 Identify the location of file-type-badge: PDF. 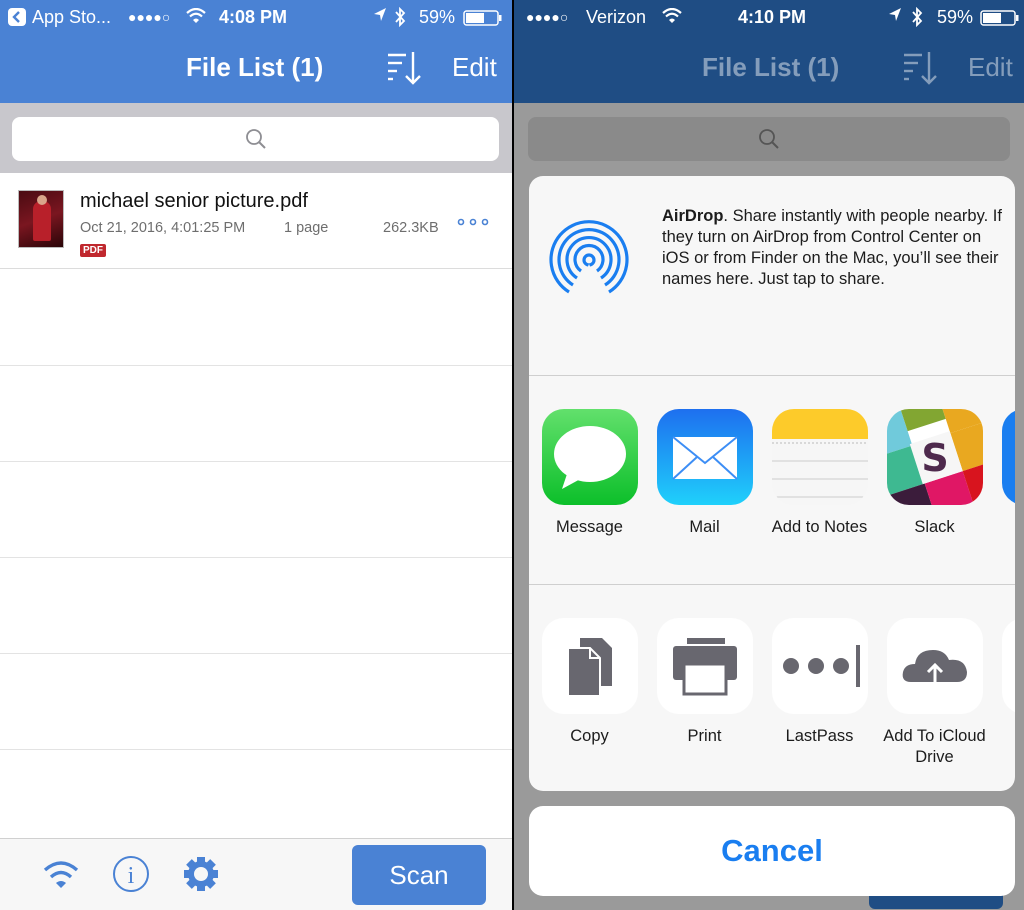
(93, 250).